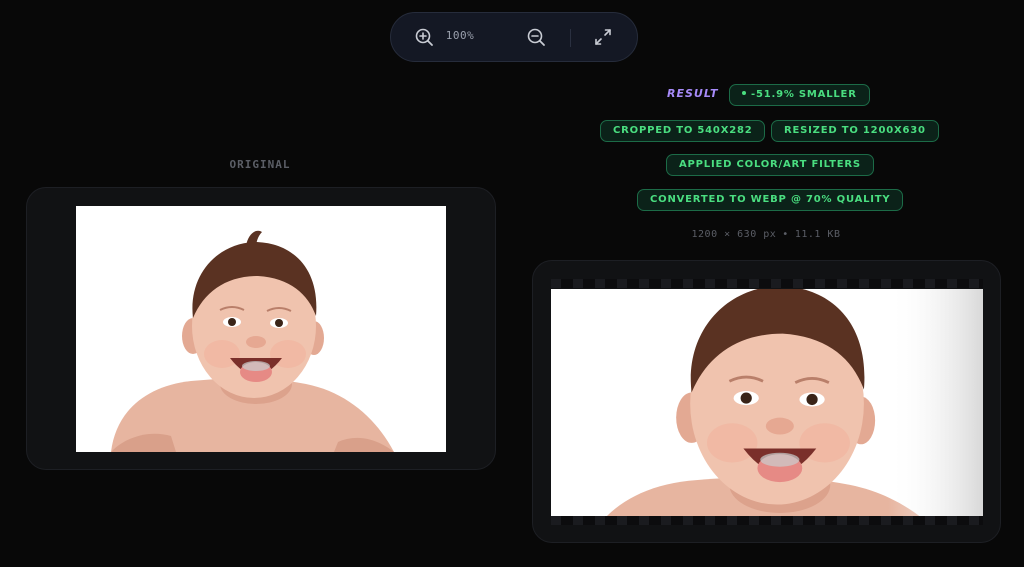 This screenshot has width=1024, height=567. What do you see at coordinates (260, 164) in the screenshot?
I see `original-label: ORIGINAL` at bounding box center [260, 164].